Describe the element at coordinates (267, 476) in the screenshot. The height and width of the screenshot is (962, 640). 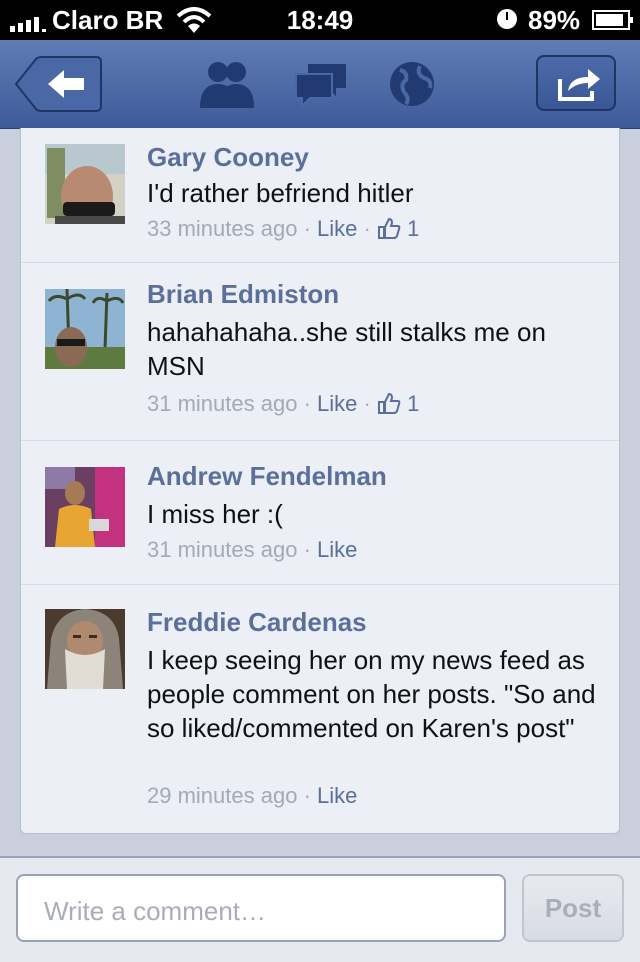
I see `comment-author: Andrew Fendelman` at that location.